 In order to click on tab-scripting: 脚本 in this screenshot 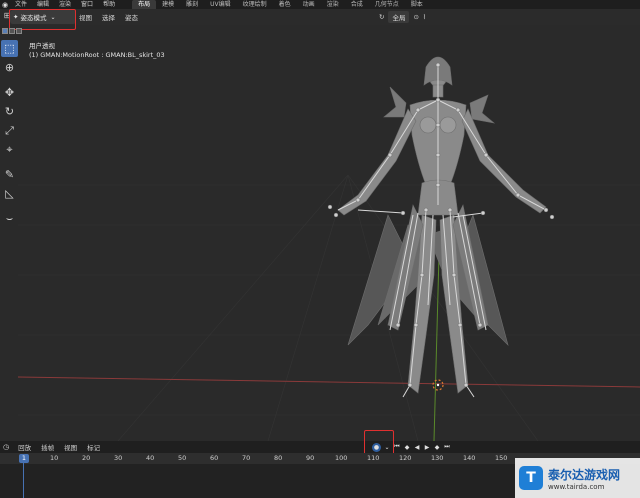, I will do `click(417, 4)`.